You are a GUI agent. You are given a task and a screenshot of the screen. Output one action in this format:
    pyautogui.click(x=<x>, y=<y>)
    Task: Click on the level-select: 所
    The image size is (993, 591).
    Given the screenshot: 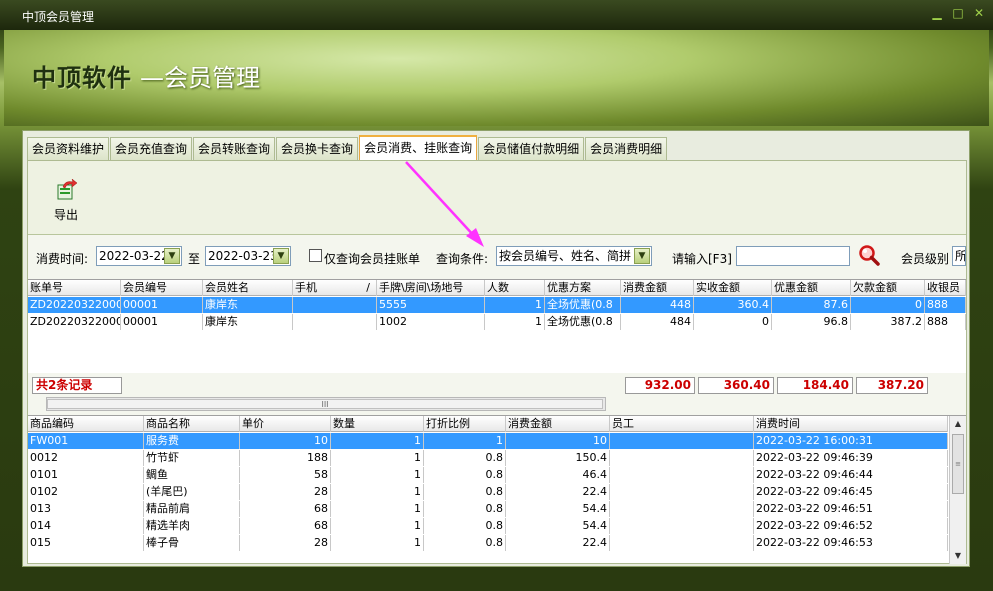 What is the action you would take?
    pyautogui.click(x=959, y=256)
    